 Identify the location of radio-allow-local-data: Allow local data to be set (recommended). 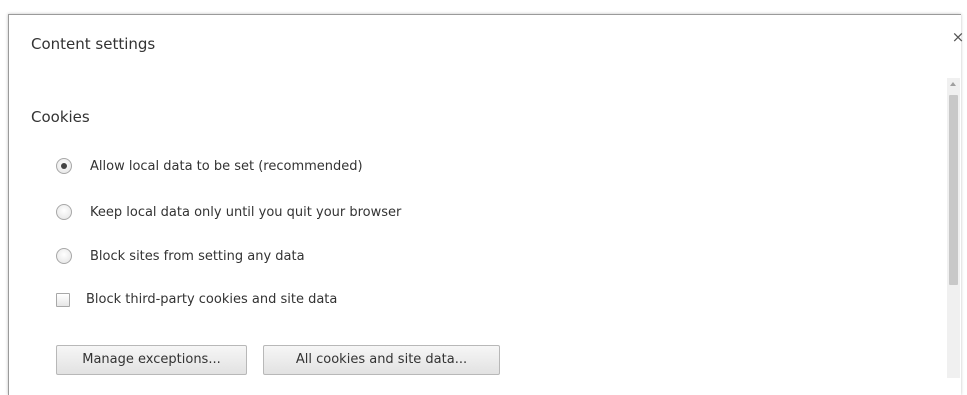
(209, 166).